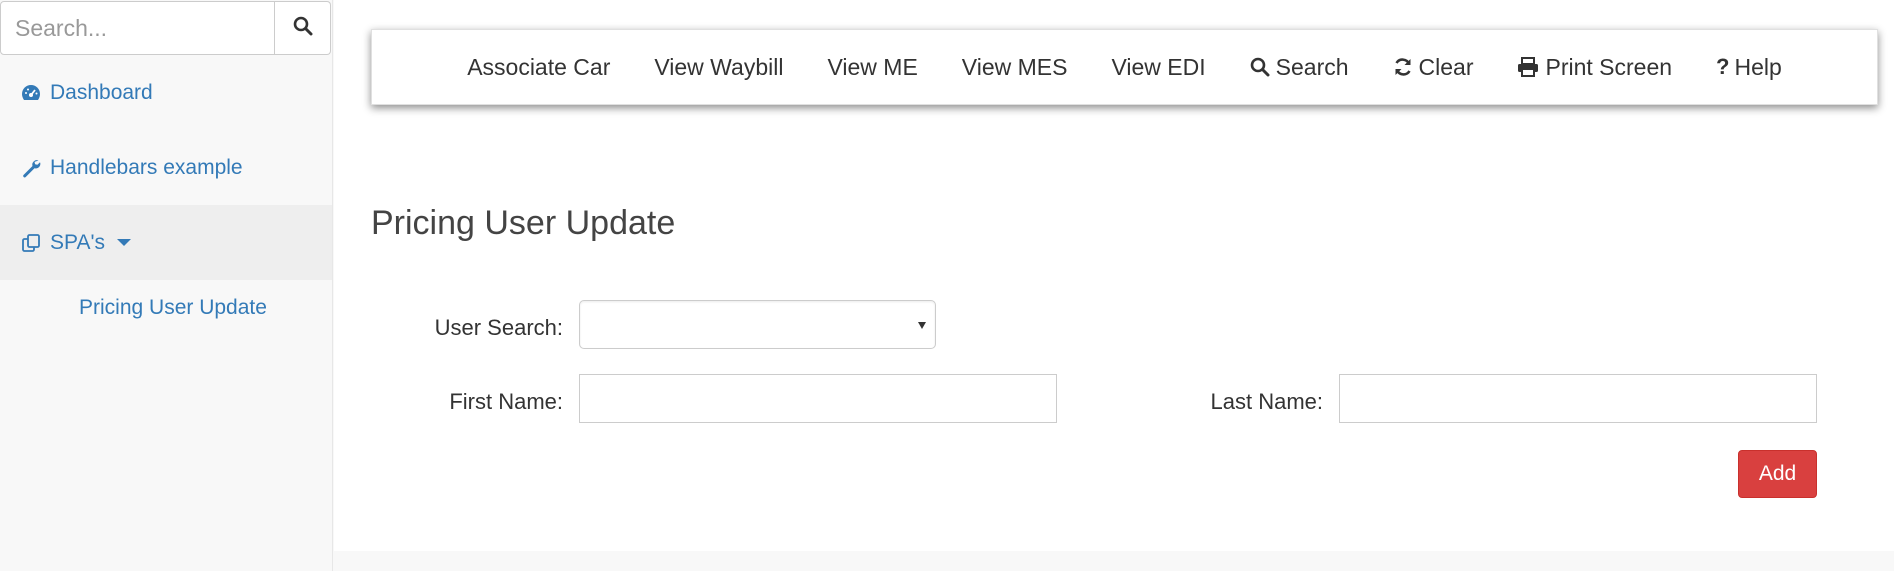 The height and width of the screenshot is (571, 1894). What do you see at coordinates (1609, 66) in the screenshot?
I see `toolbar-item-label: Print Screen` at bounding box center [1609, 66].